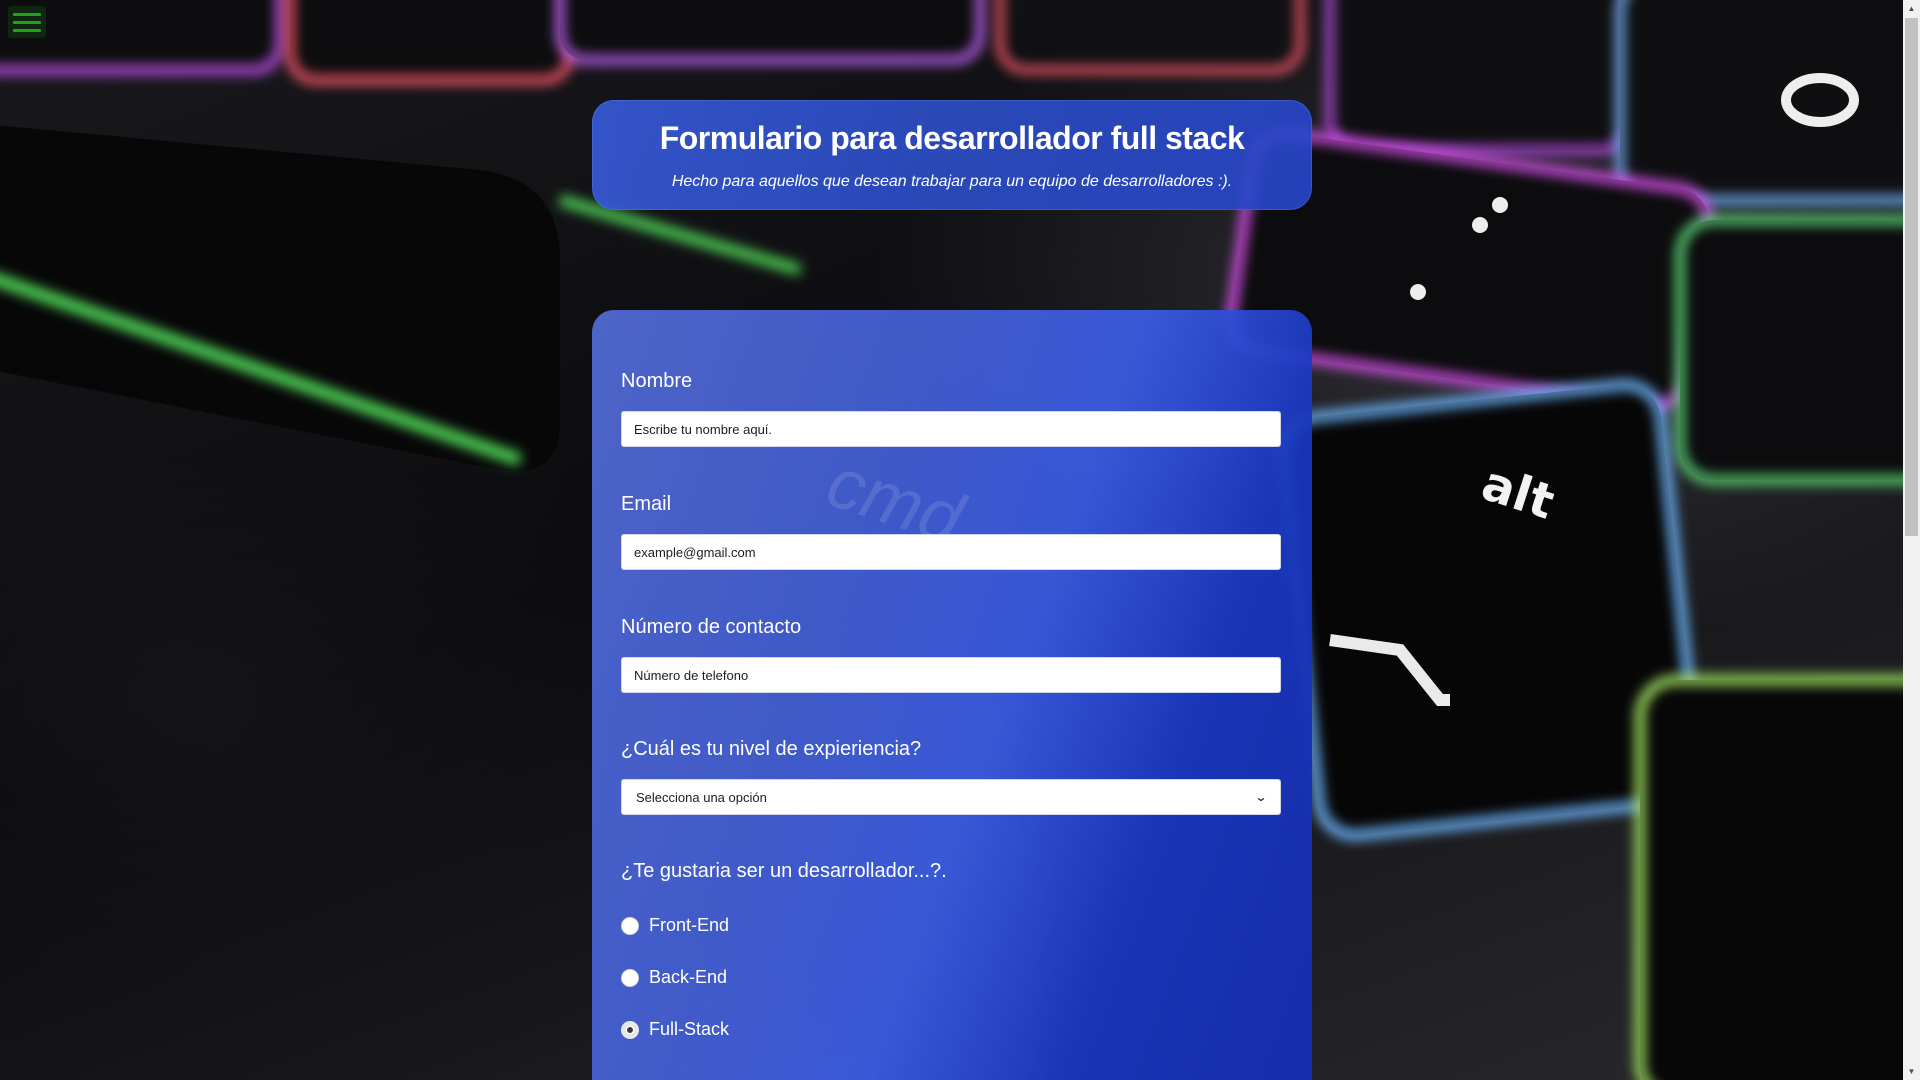 The height and width of the screenshot is (1080, 1920). What do you see at coordinates (1911, 277) in the screenshot?
I see `scroll-thumb` at bounding box center [1911, 277].